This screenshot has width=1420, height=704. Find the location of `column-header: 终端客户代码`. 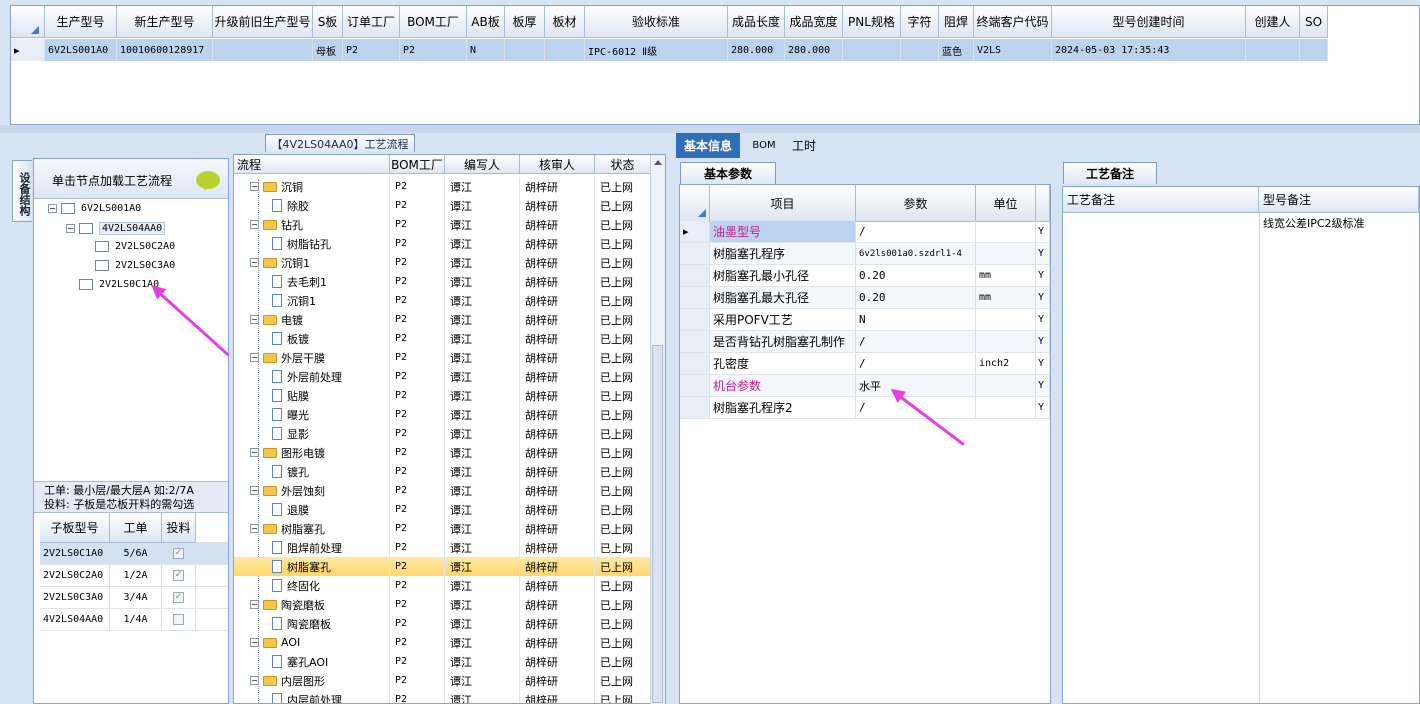

column-header: 终端客户代码 is located at coordinates (1013, 22).